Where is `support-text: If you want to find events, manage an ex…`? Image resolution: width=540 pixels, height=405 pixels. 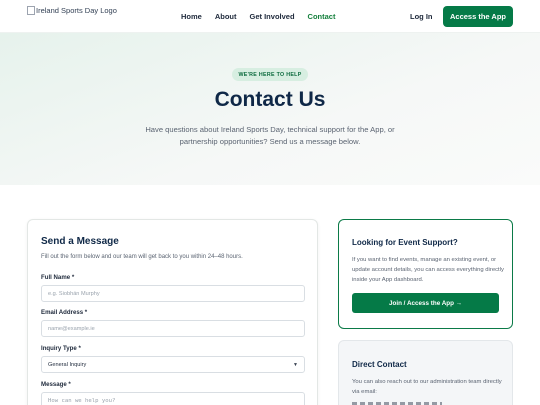 support-text: If you want to find events, manage an ex… is located at coordinates (428, 270).